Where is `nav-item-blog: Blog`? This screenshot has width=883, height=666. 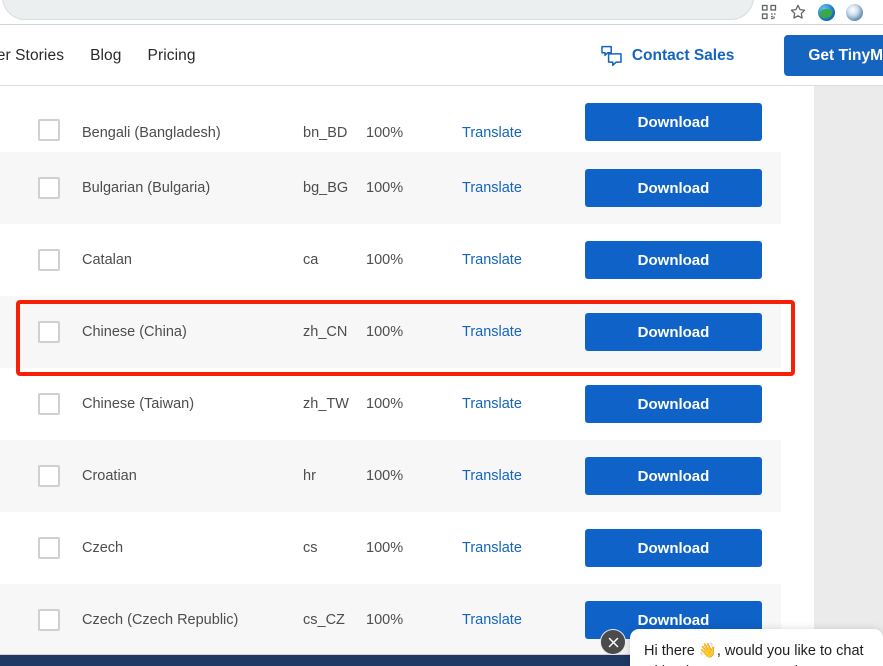
nav-item-blog: Blog is located at coordinates (105, 56).